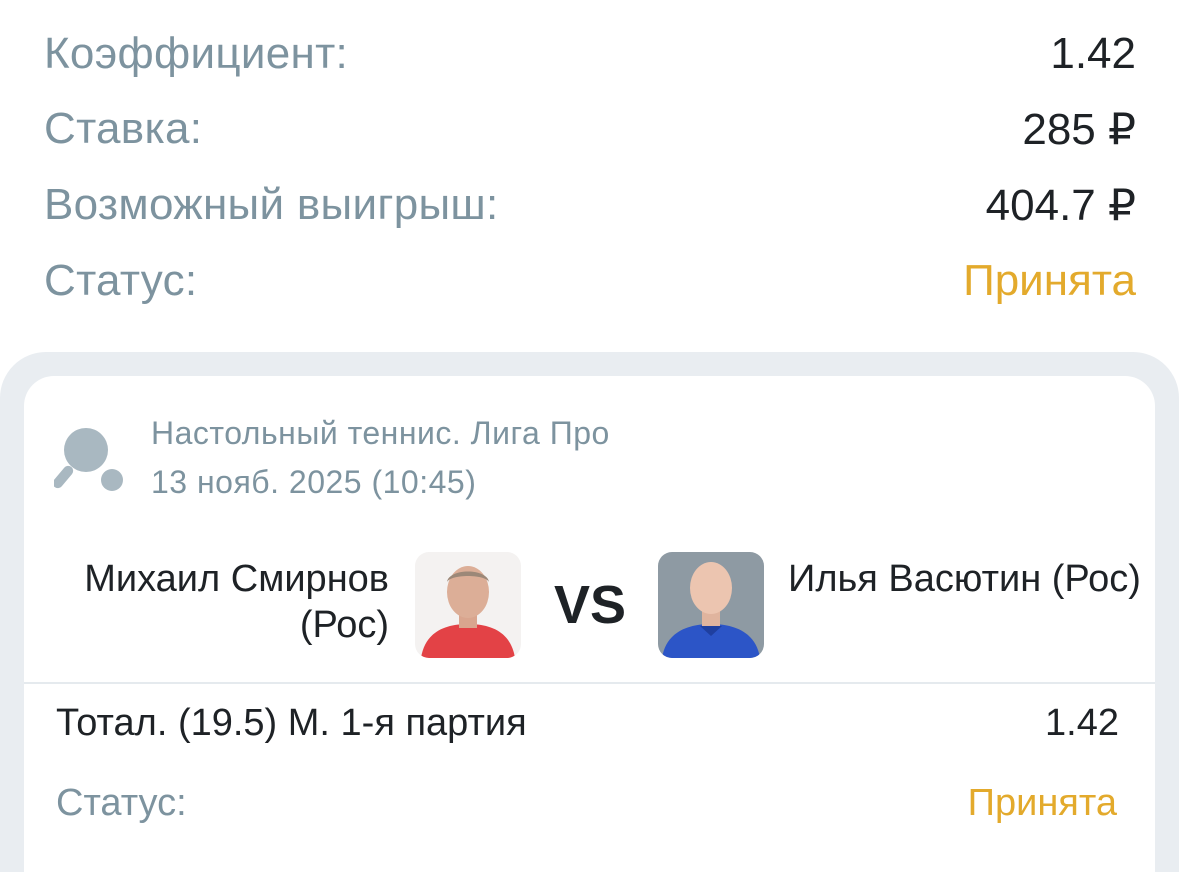 This screenshot has height=876, width=1179. What do you see at coordinates (236, 602) in the screenshot?
I see `player1-name: Михаил Смирнов (Рос)` at bounding box center [236, 602].